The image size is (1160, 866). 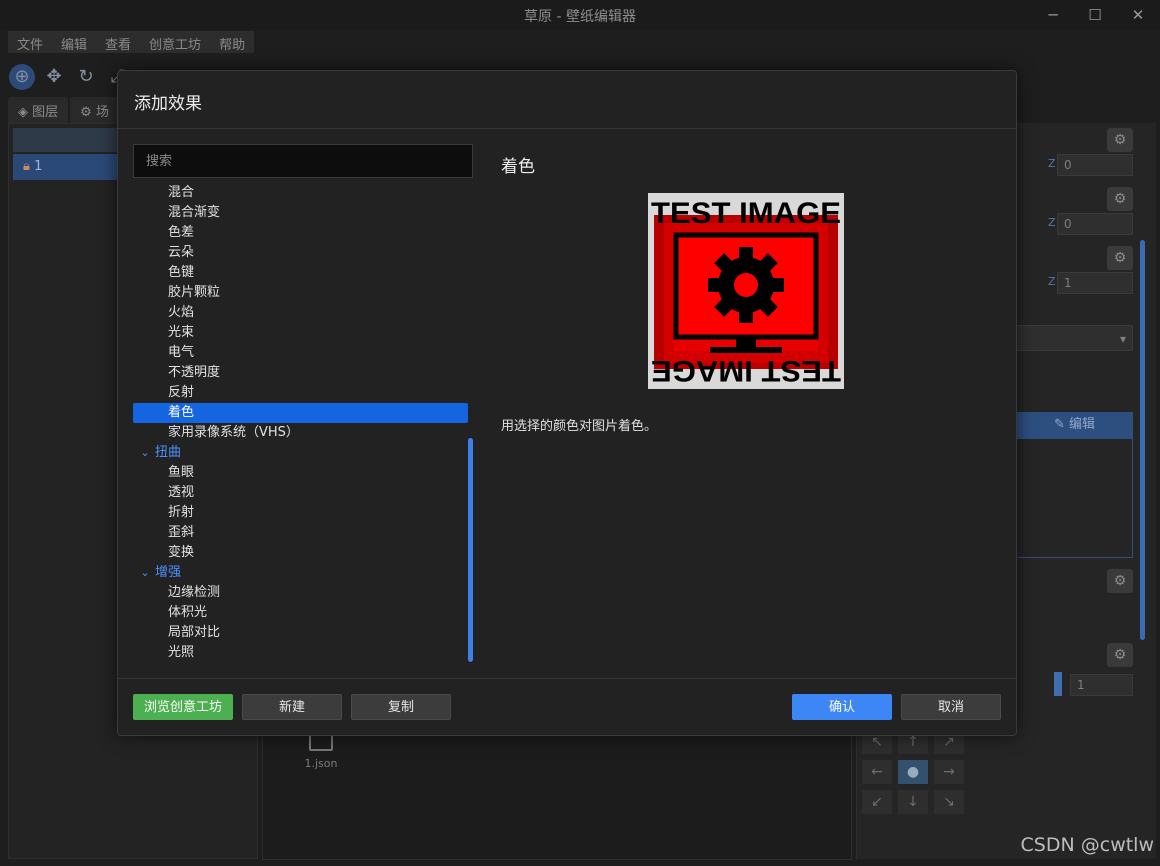 I want to click on effect-list-item: 局部对比, so click(x=300, y=633).